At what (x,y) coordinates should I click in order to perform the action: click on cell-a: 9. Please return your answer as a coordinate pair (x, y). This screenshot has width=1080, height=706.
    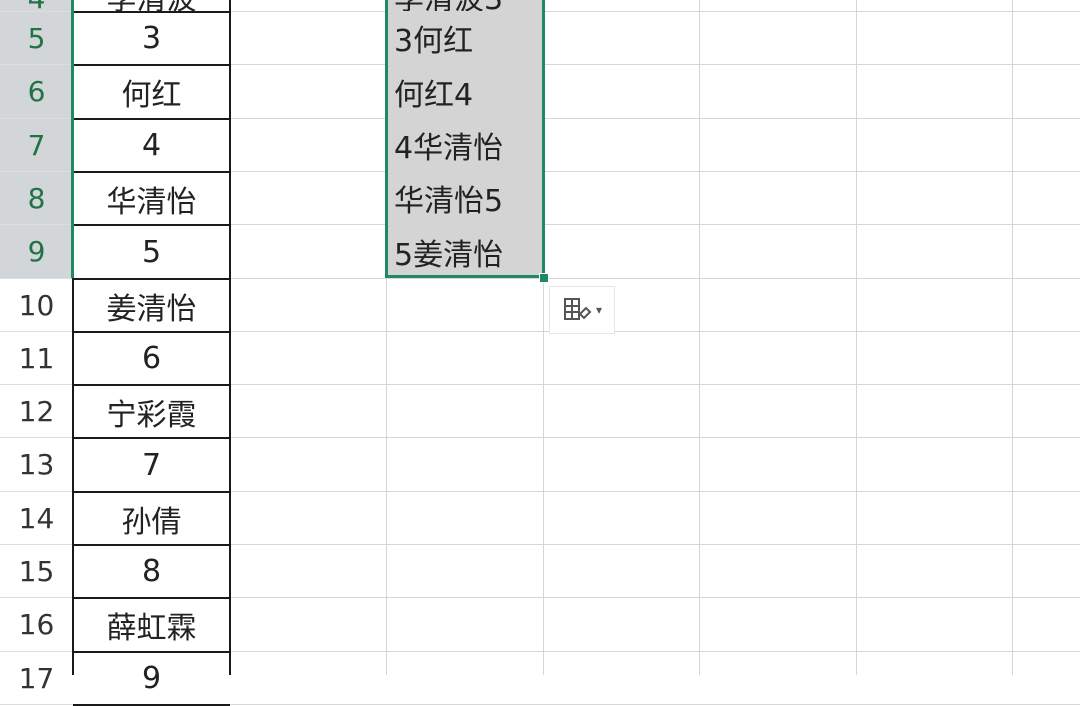
    Looking at the image, I should click on (151, 678).